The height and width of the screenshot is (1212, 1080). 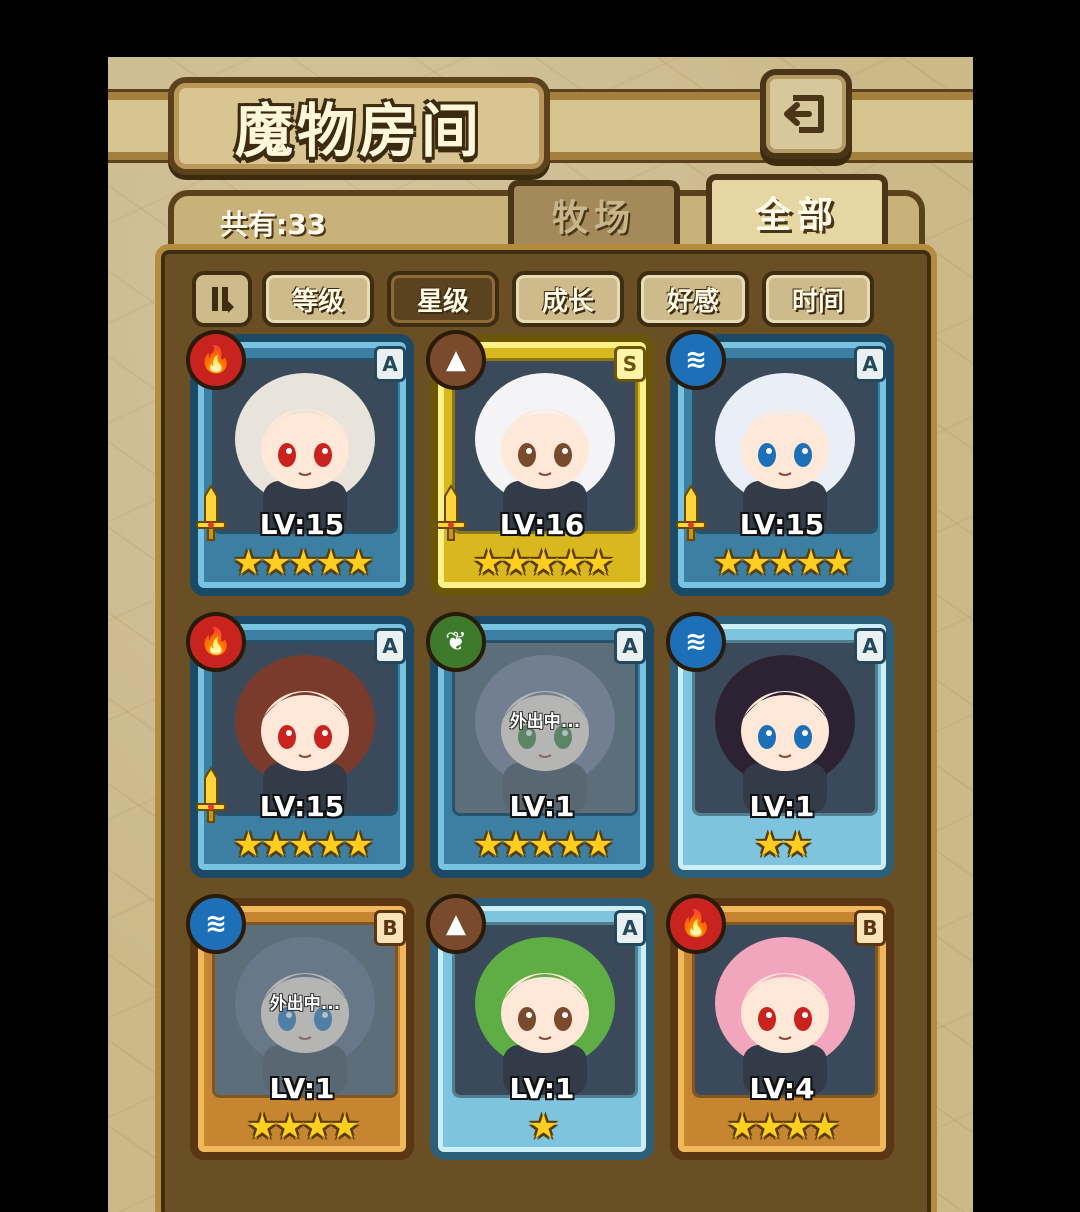 I want to click on tab-pasture: 牧场, so click(x=594, y=212).